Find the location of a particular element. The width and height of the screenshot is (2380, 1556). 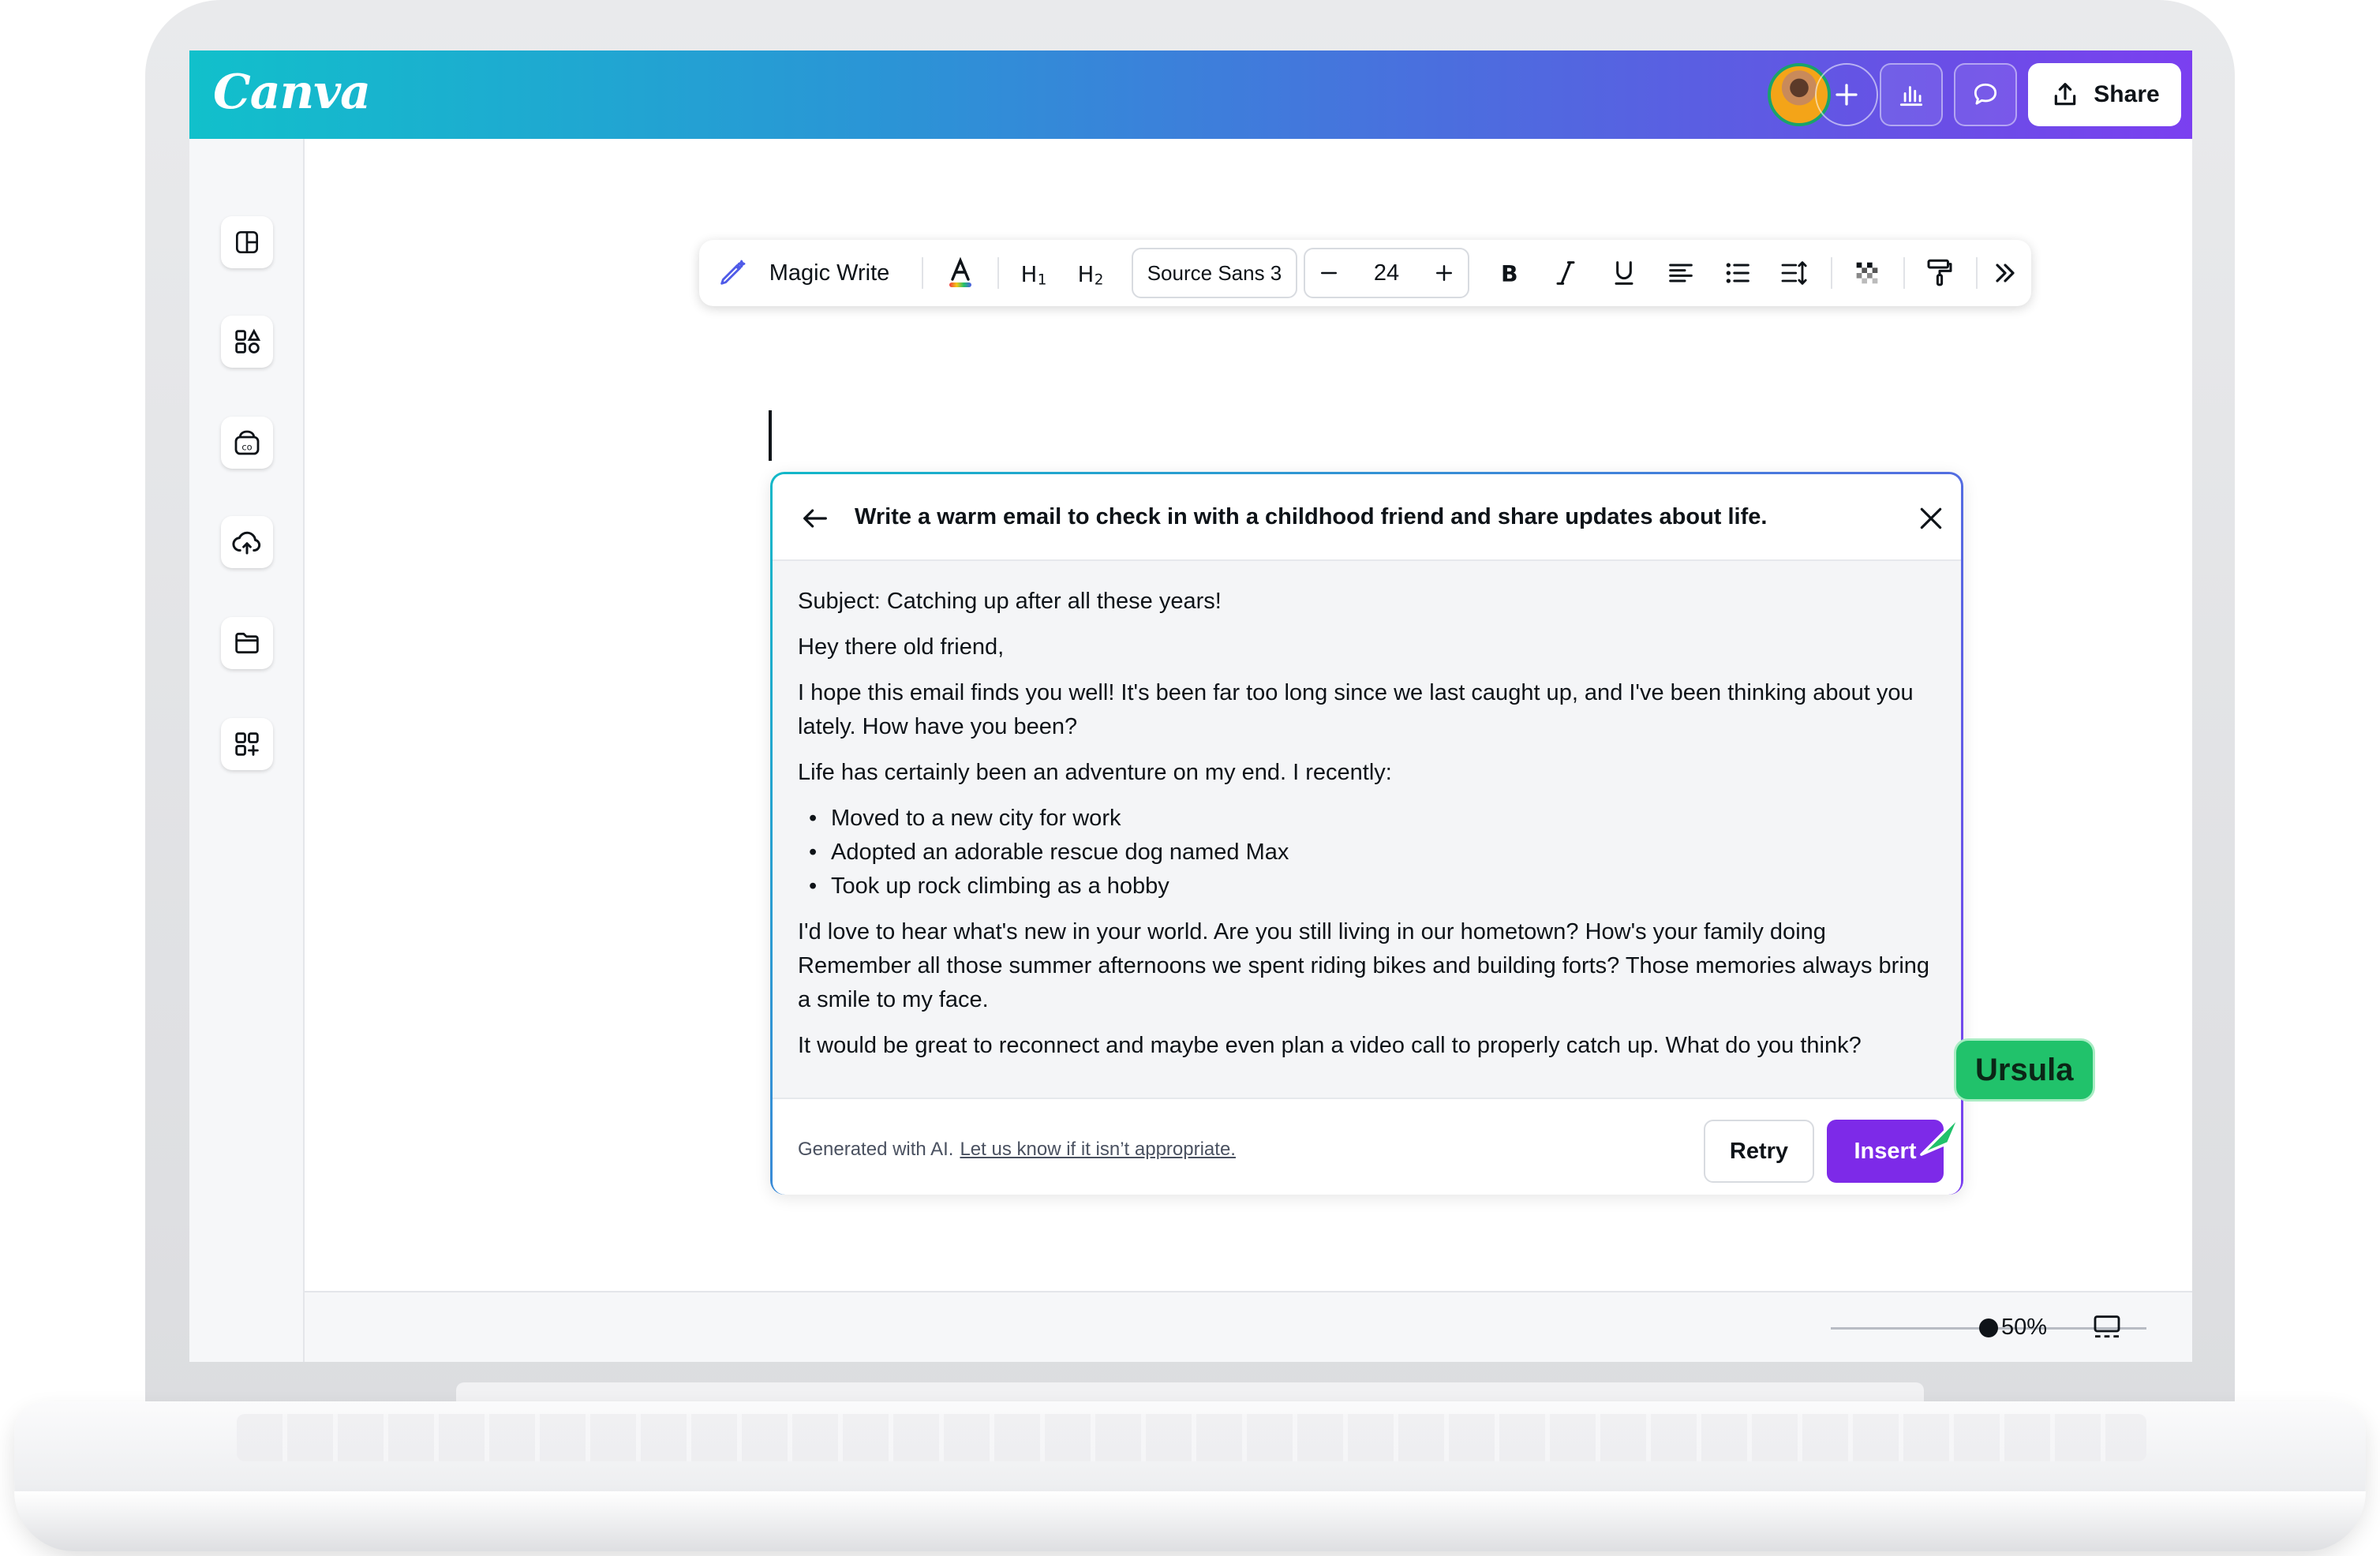

font-size-increase-button is located at coordinates (1444, 273).